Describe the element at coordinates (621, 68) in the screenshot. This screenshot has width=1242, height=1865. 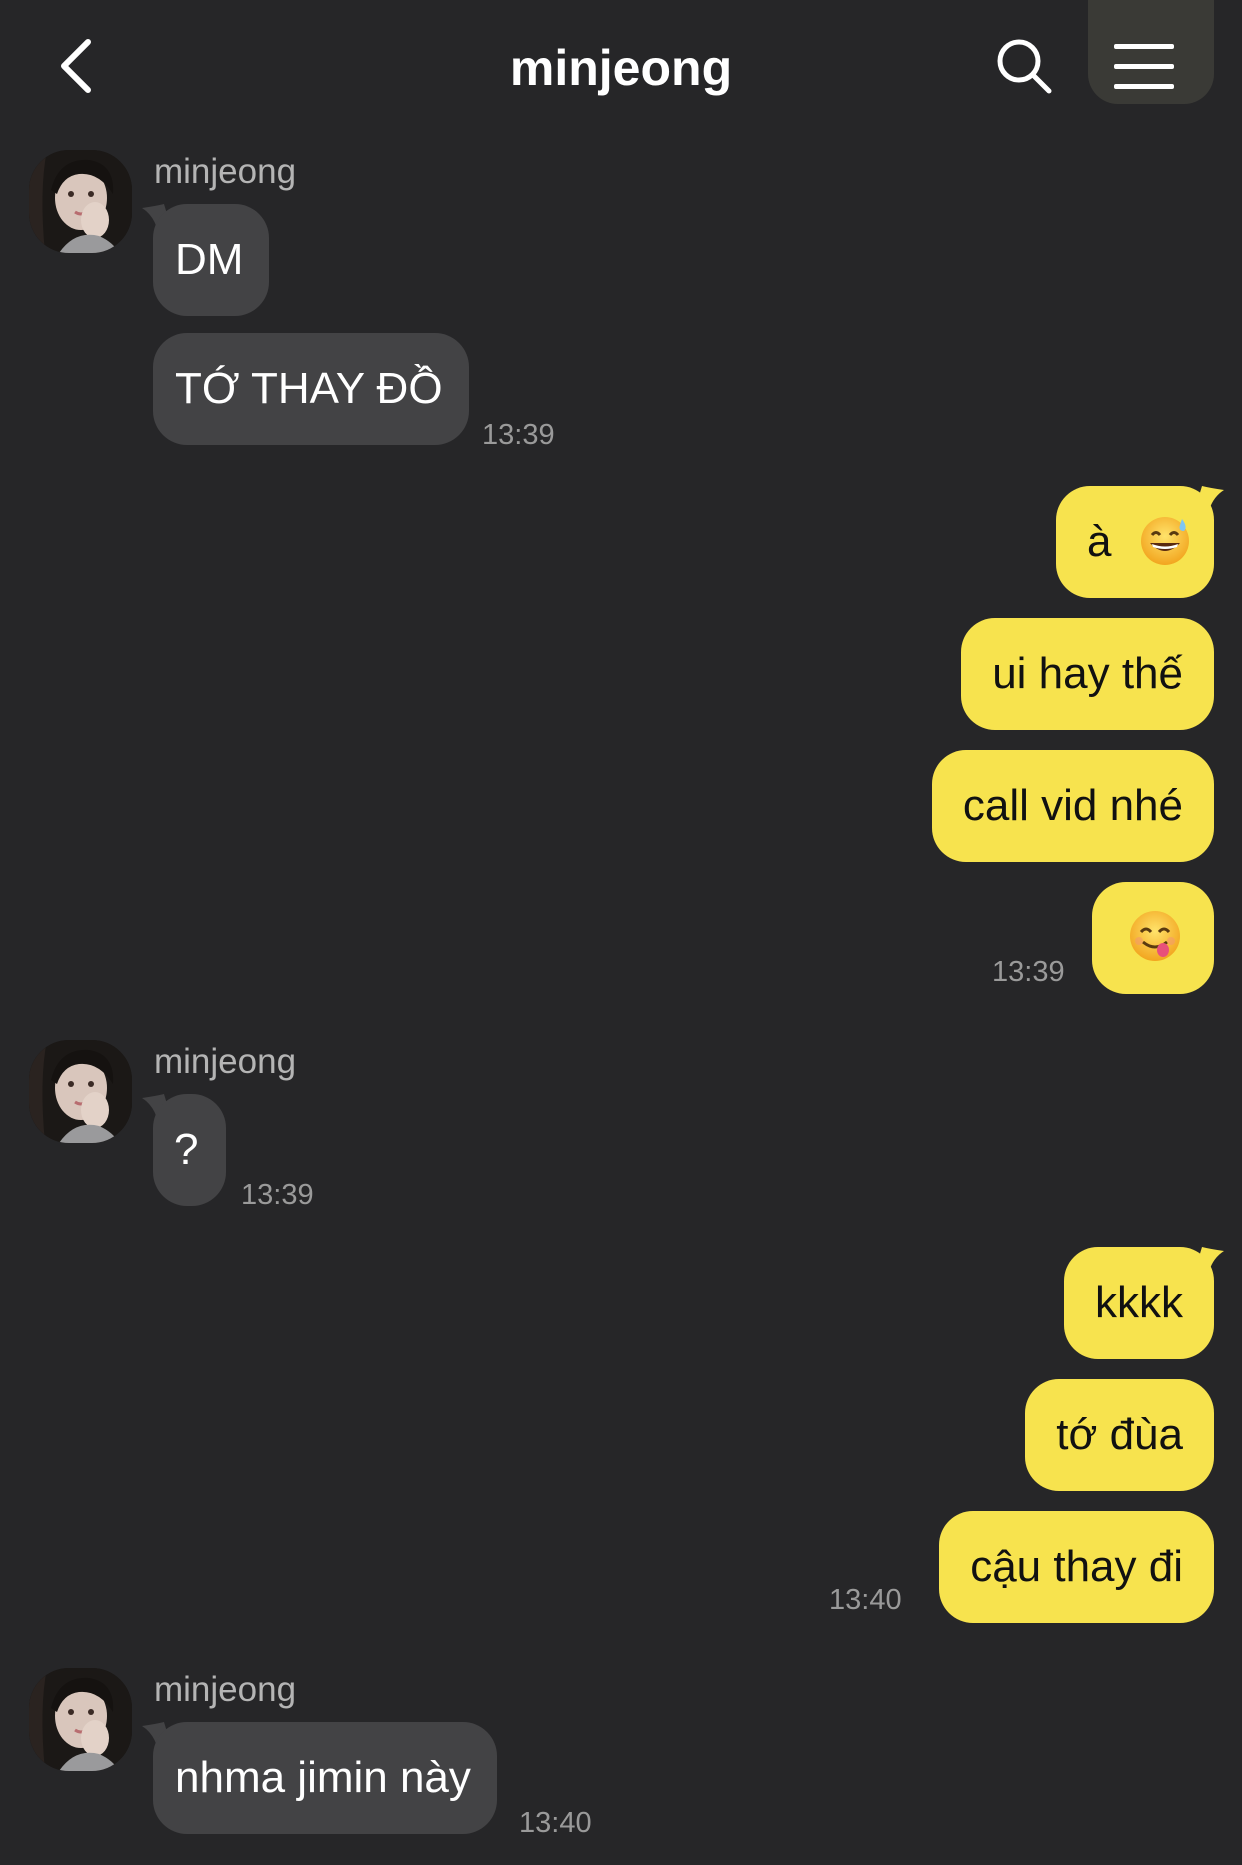
I see `chat-title: minjeong` at that location.